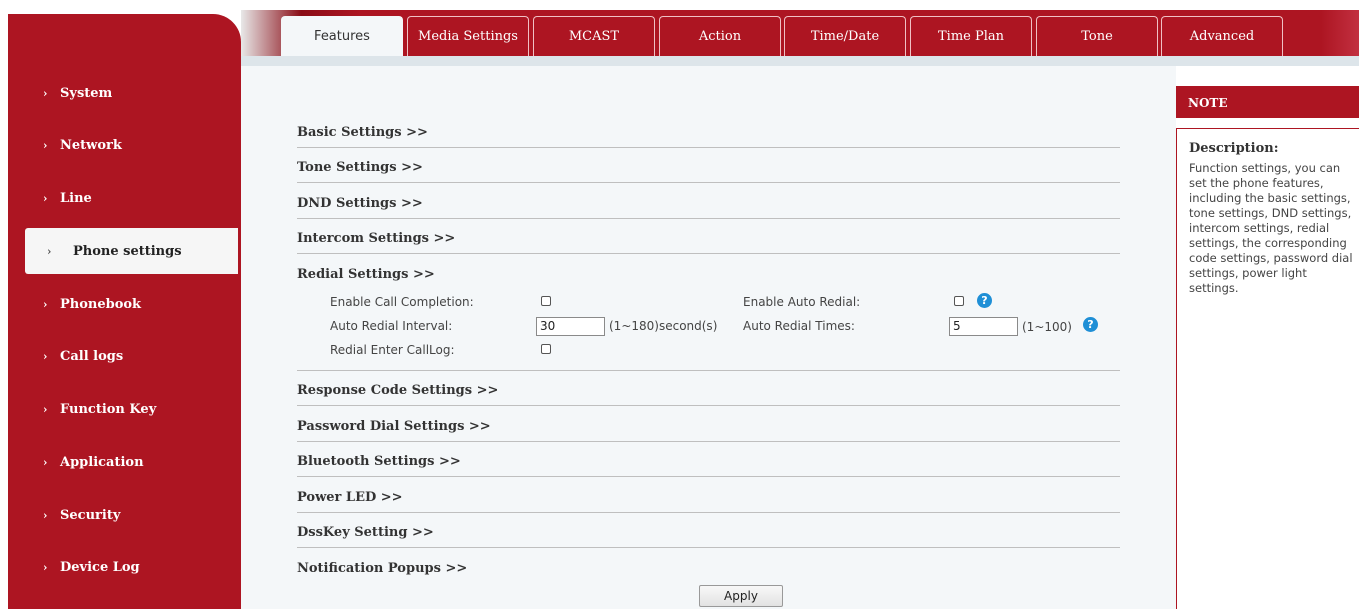 The height and width of the screenshot is (609, 1359). I want to click on sidebar-item-call-logs: › Call logs, so click(124, 356).